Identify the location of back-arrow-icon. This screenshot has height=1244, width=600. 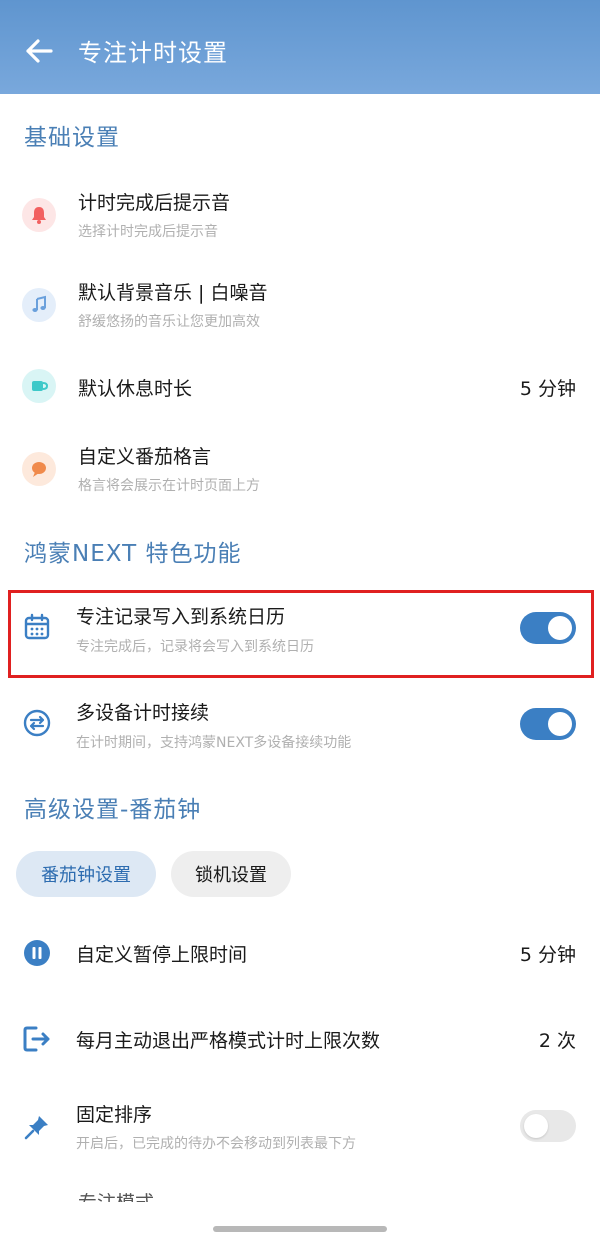
(39, 51).